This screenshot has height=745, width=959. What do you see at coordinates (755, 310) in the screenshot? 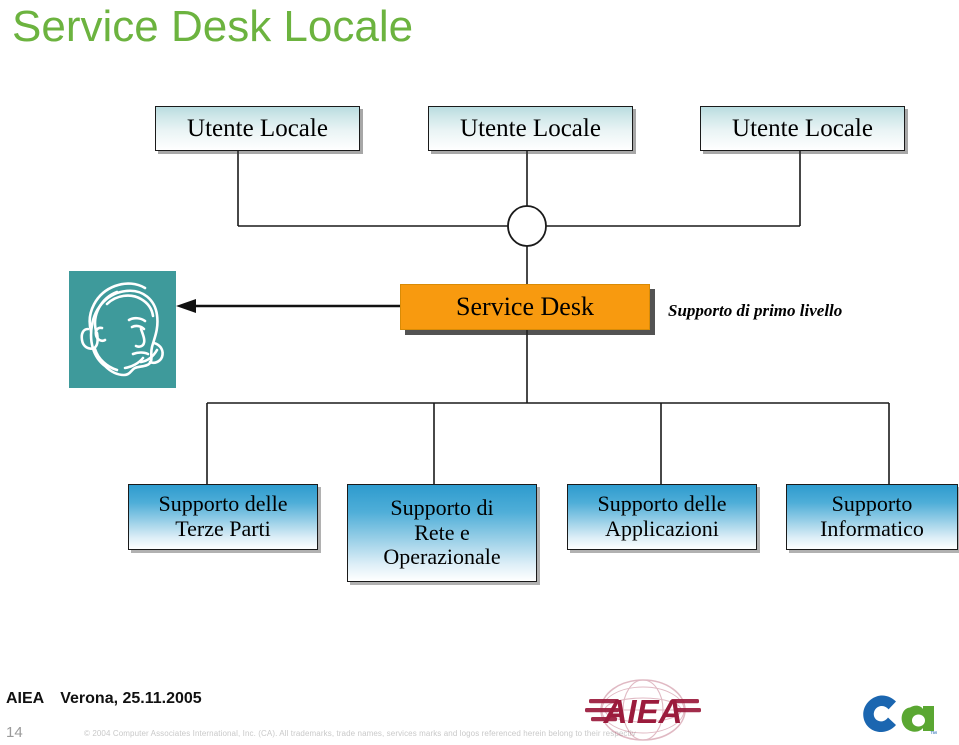
I see `caption-supporto-primo-livello: Supporto di primo livello` at bounding box center [755, 310].